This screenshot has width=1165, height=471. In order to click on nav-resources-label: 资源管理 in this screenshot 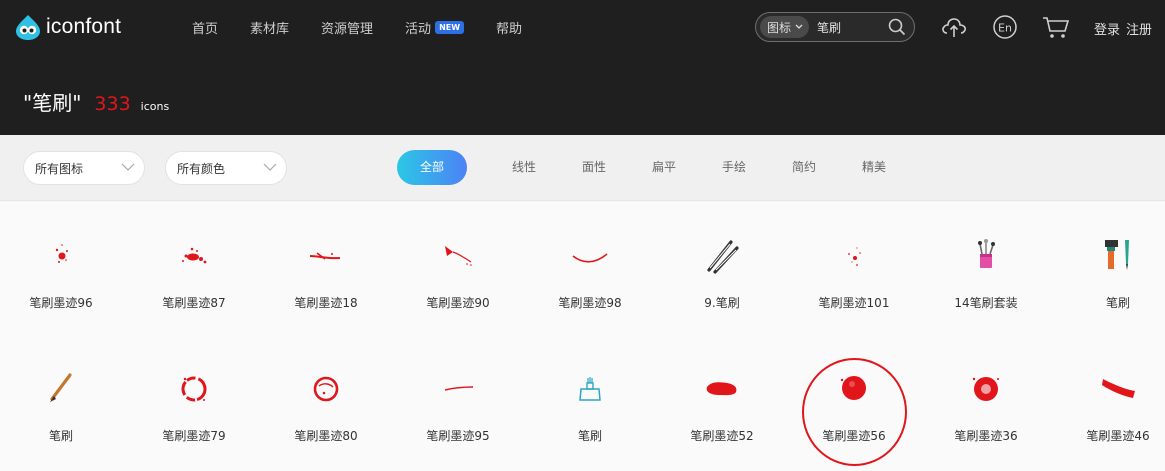, I will do `click(347, 29)`.